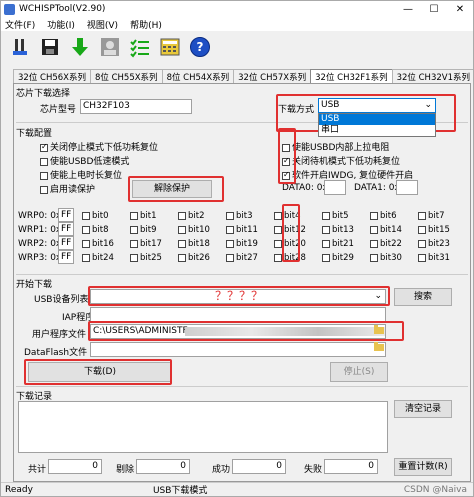 The height and width of the screenshot is (497, 474). I want to click on wrp-bit-checkbox: bit12, so click(290, 230).